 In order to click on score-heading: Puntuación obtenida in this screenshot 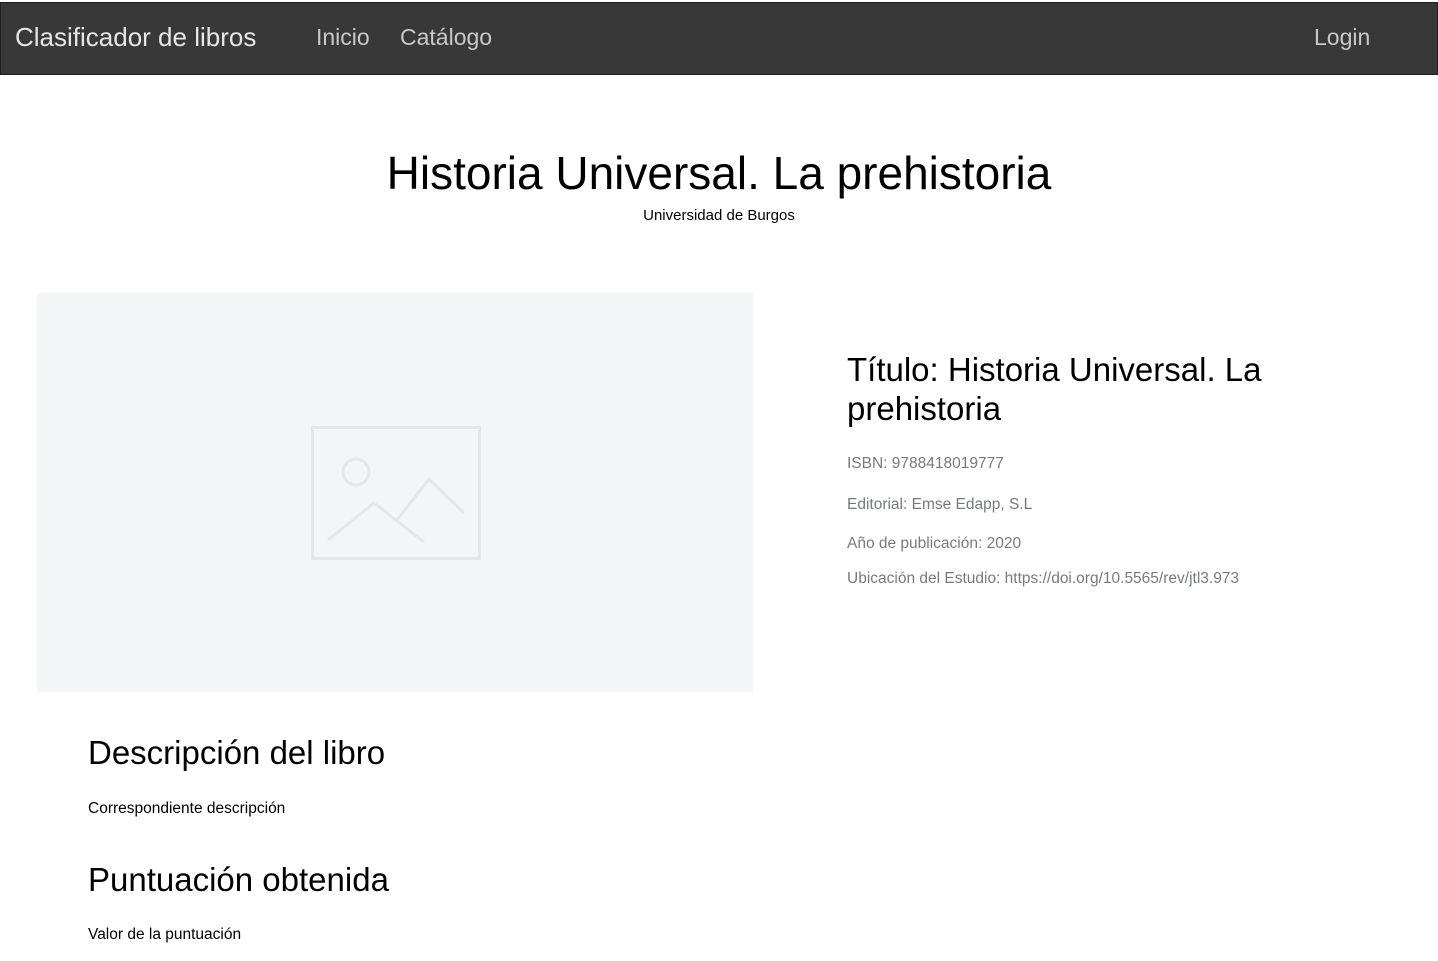, I will do `click(238, 879)`.